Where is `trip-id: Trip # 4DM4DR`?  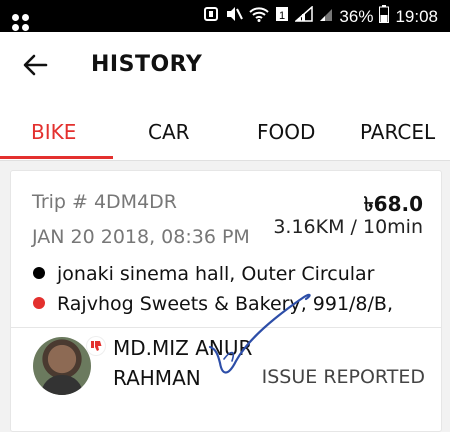
trip-id: Trip # 4DM4DR is located at coordinates (104, 202).